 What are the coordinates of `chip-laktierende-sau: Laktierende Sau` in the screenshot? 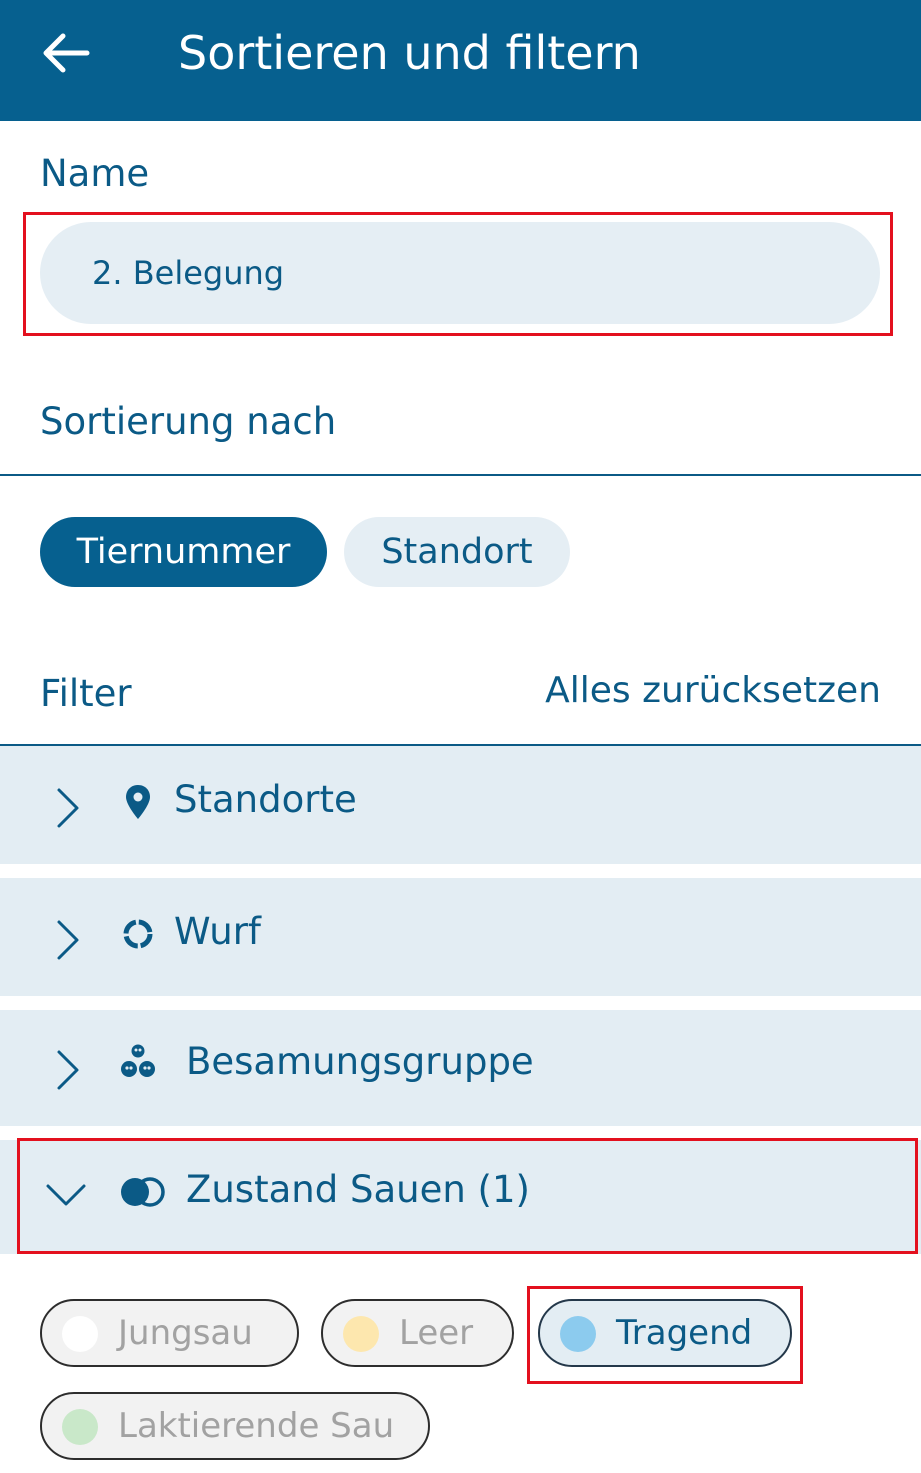 It's located at (235, 1426).